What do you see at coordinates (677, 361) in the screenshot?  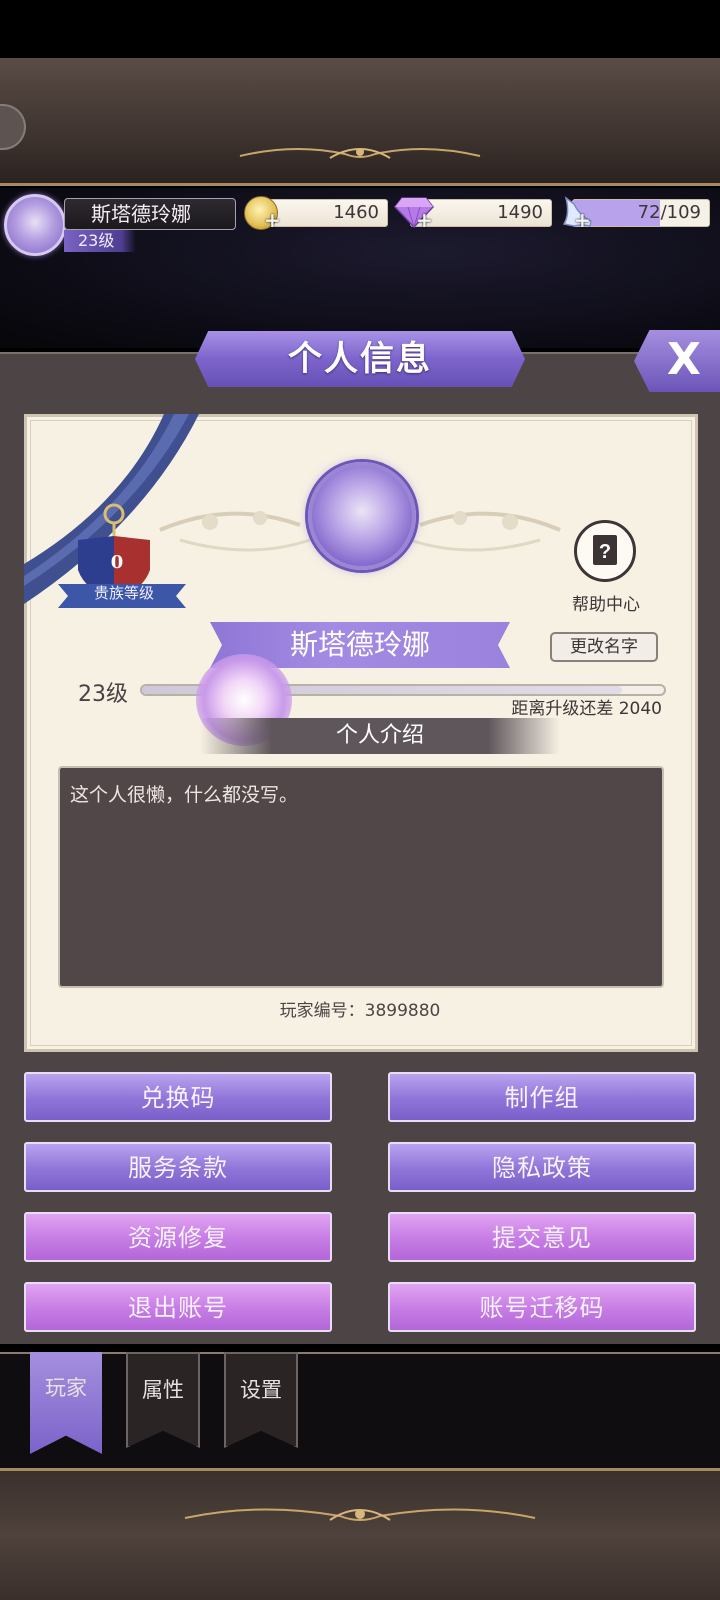 I see `close-button: X` at bounding box center [677, 361].